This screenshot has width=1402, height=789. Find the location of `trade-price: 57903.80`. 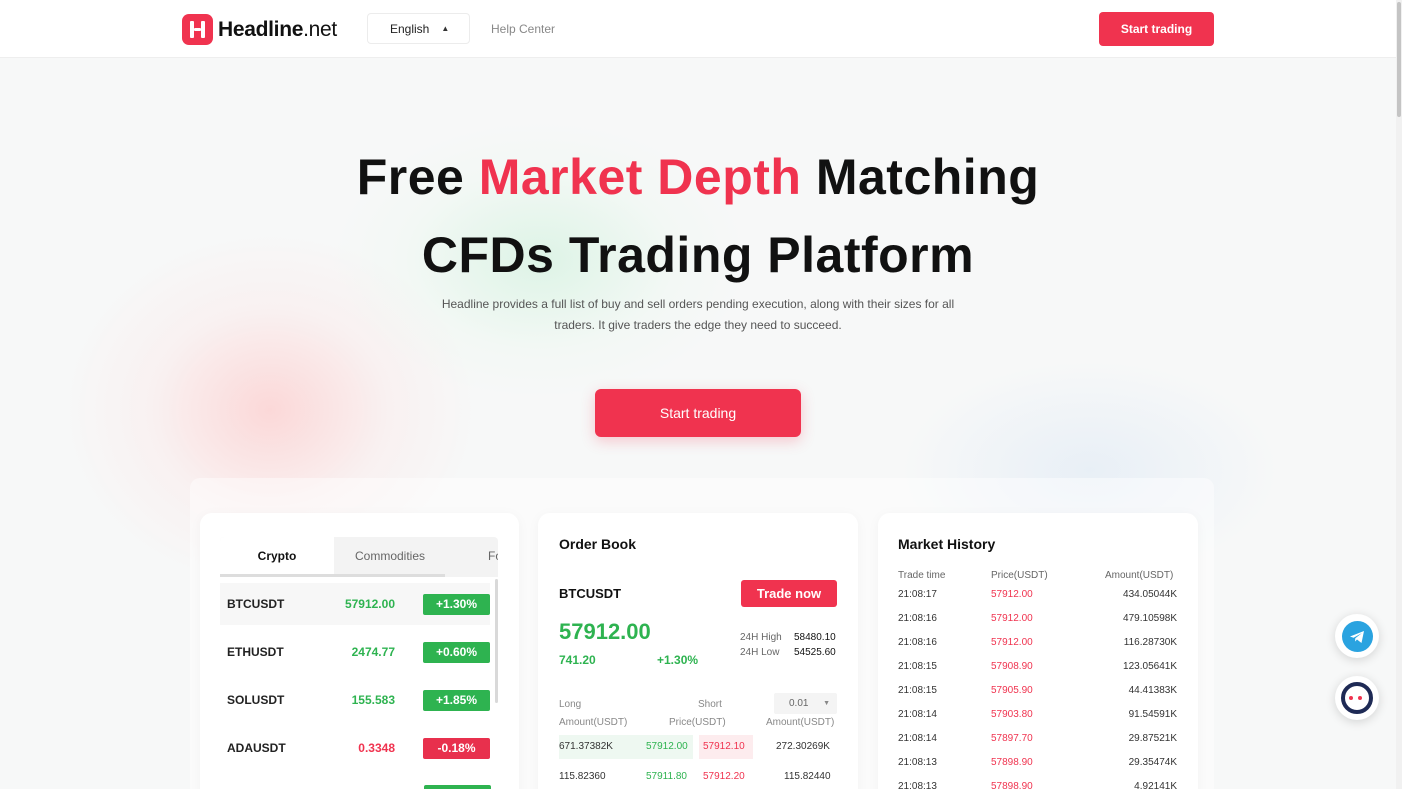

trade-price: 57903.80 is located at coordinates (1012, 714).